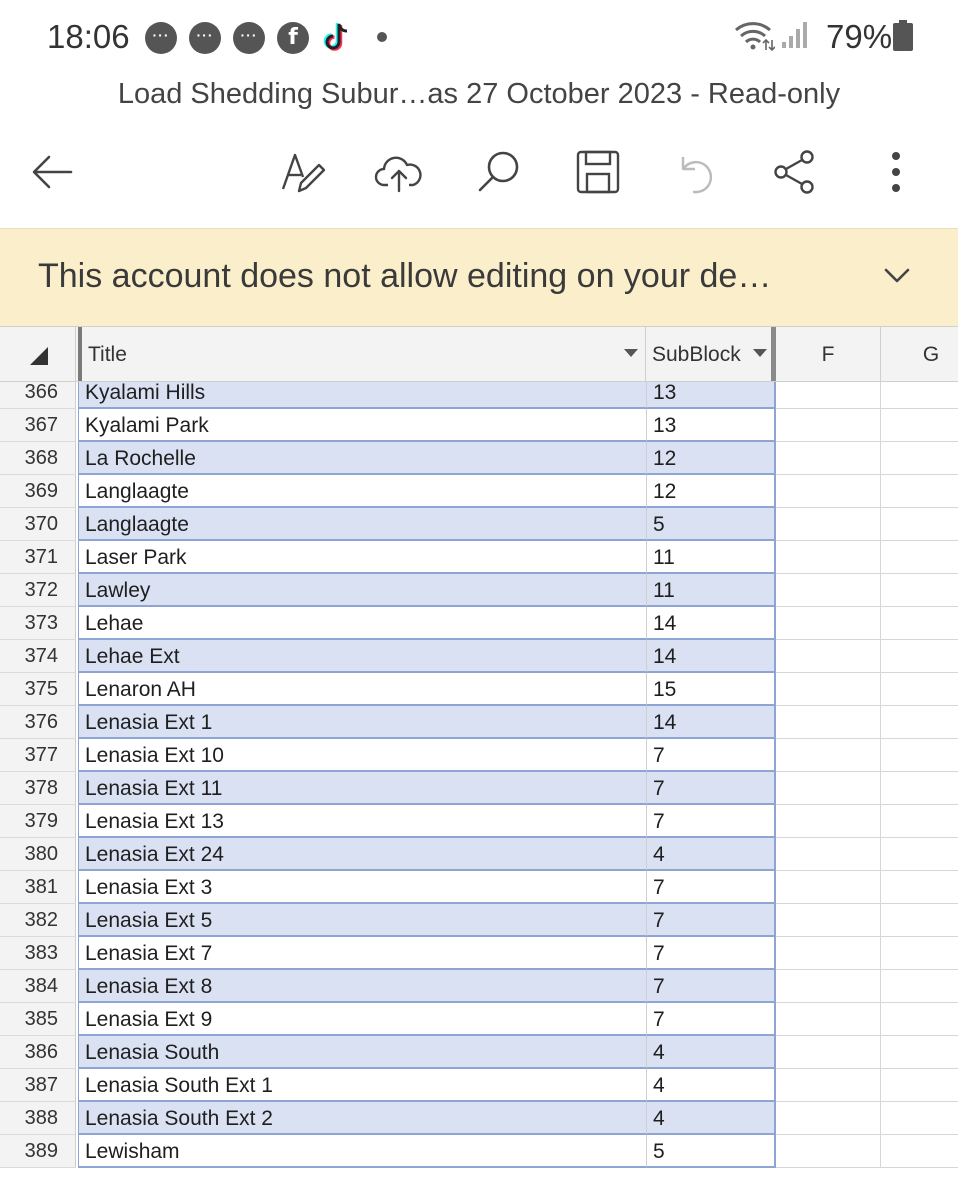  I want to click on cell-subblock: 13, so click(711, 425).